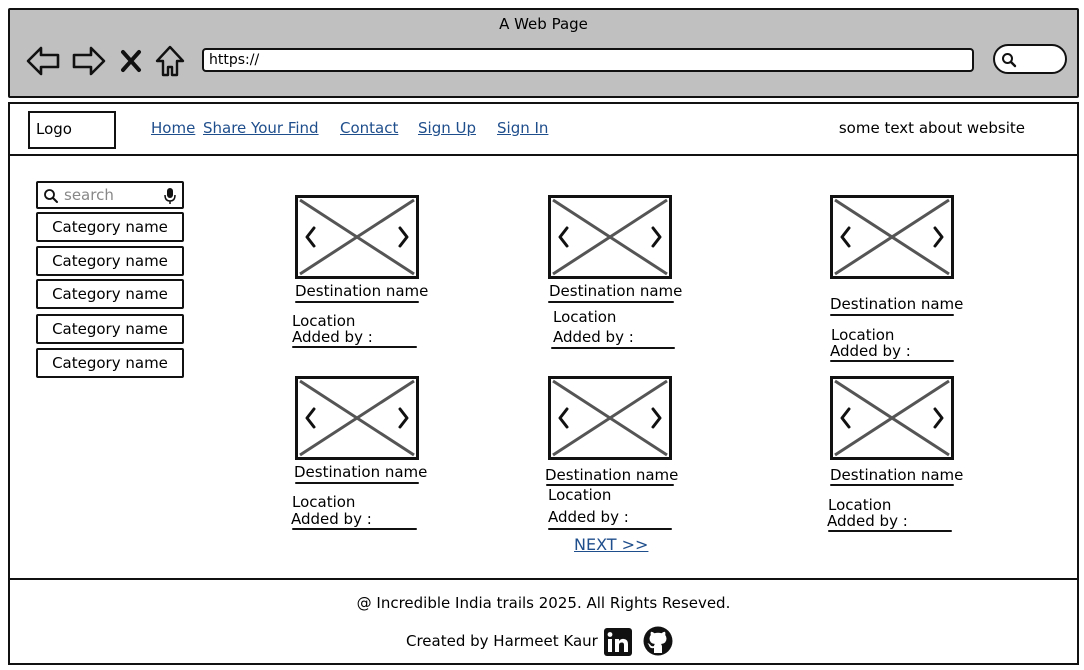 This screenshot has height=670, width=1084. I want to click on browser-search-field, so click(1030, 59).